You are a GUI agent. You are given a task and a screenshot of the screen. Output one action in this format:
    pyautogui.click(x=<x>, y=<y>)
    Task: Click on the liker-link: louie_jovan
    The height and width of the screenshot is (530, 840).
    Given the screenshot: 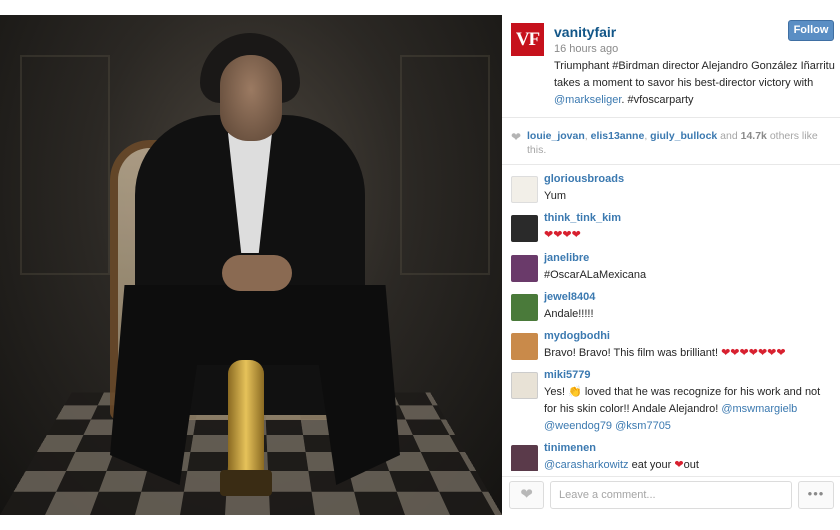 What is the action you would take?
    pyautogui.click(x=556, y=136)
    